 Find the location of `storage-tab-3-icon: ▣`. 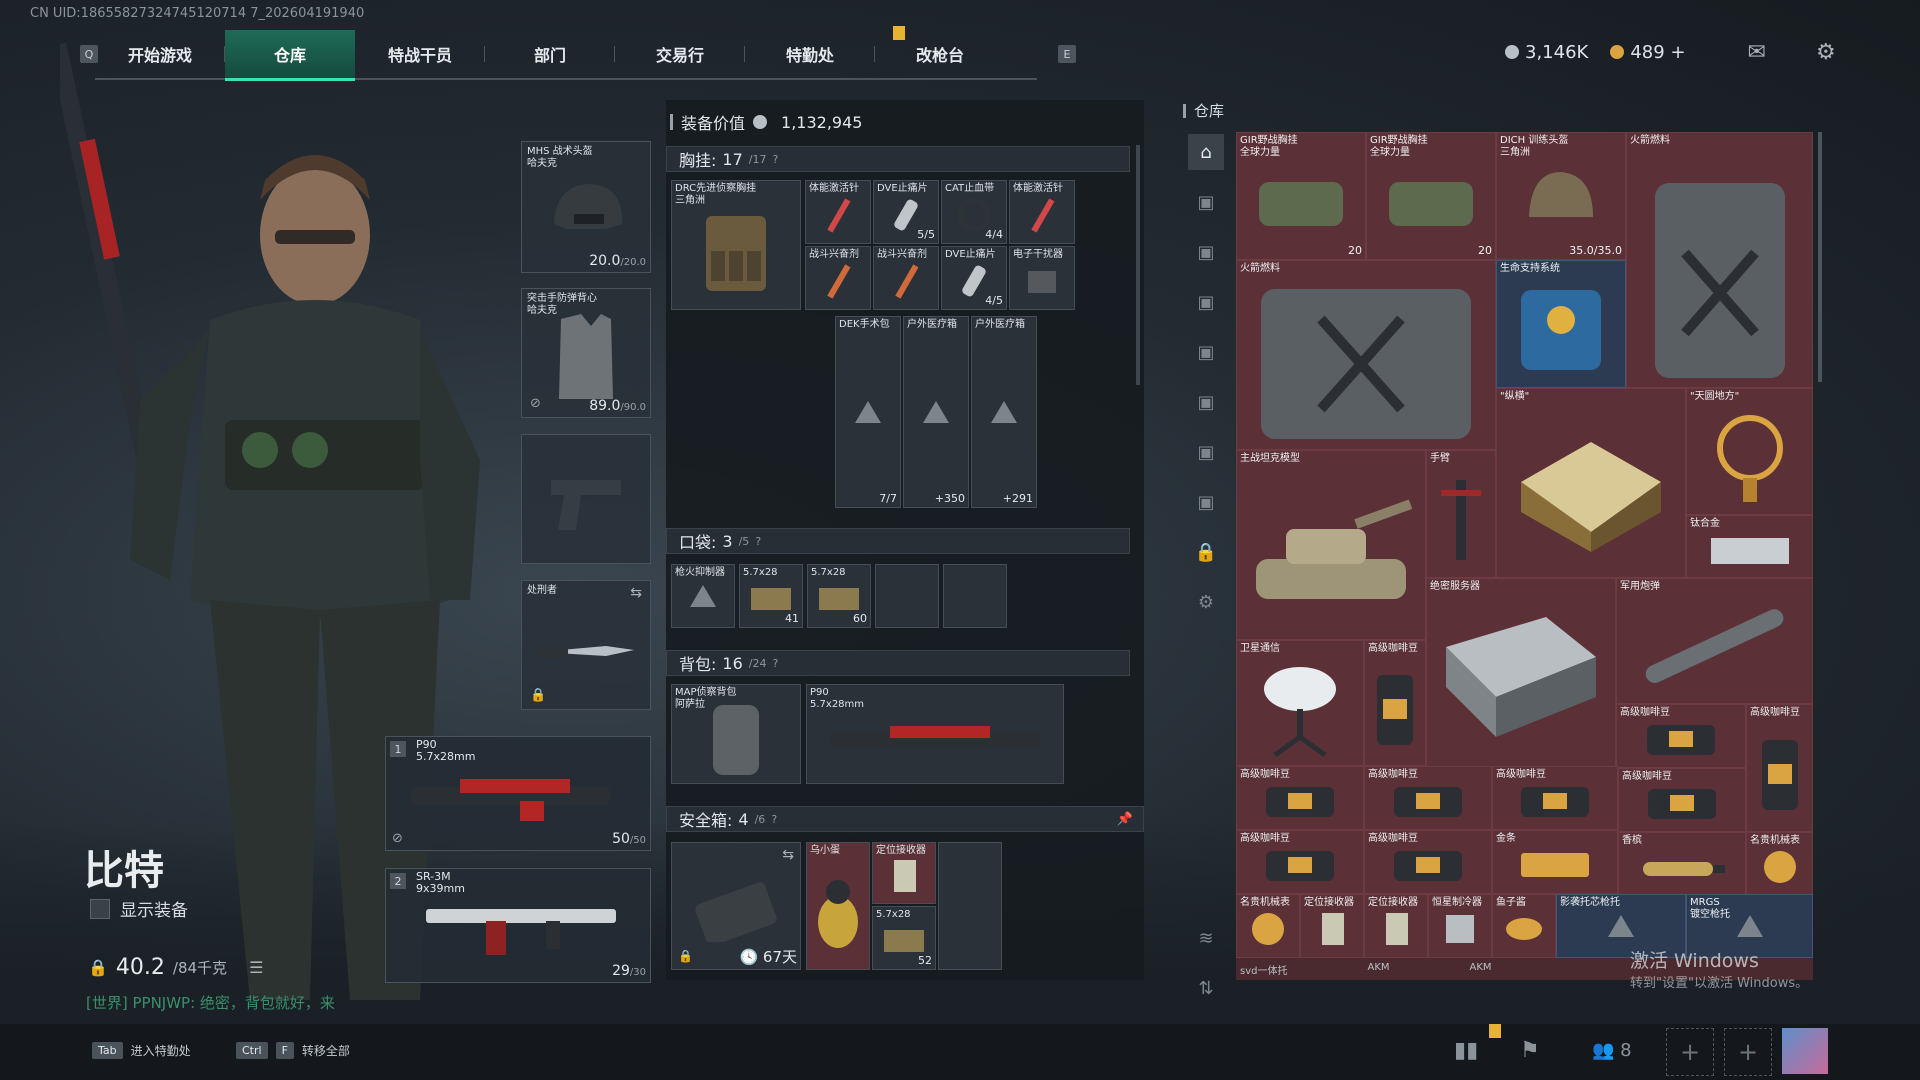

storage-tab-3-icon: ▣ is located at coordinates (1206, 302).